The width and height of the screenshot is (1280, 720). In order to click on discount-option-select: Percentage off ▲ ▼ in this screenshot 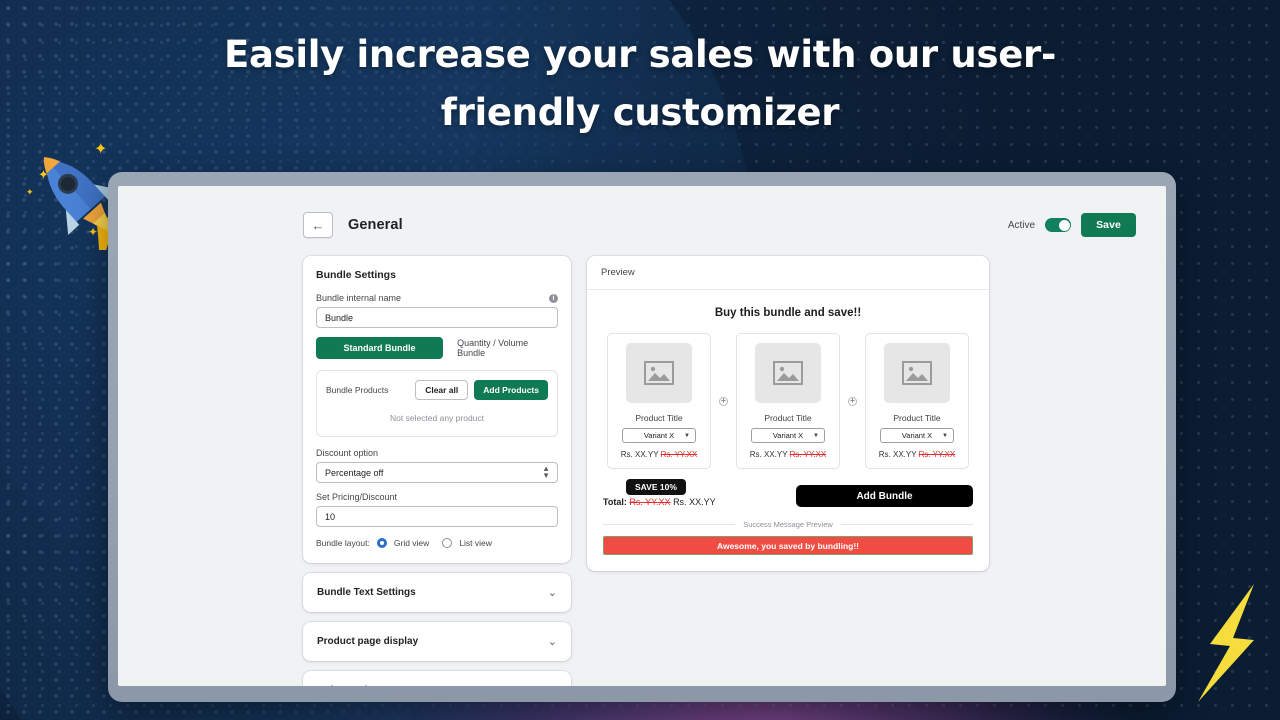, I will do `click(437, 472)`.